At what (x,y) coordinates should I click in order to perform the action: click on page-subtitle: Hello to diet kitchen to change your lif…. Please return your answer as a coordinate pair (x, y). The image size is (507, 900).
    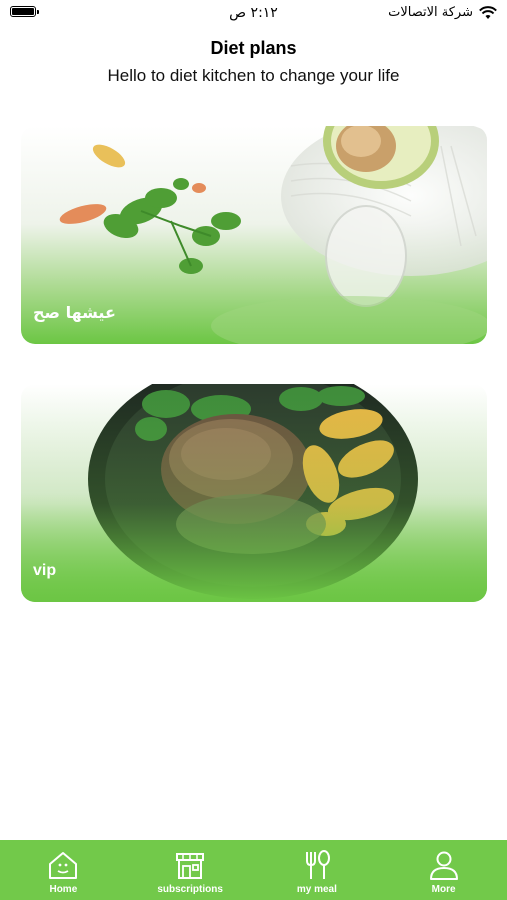
    Looking at the image, I should click on (253, 75).